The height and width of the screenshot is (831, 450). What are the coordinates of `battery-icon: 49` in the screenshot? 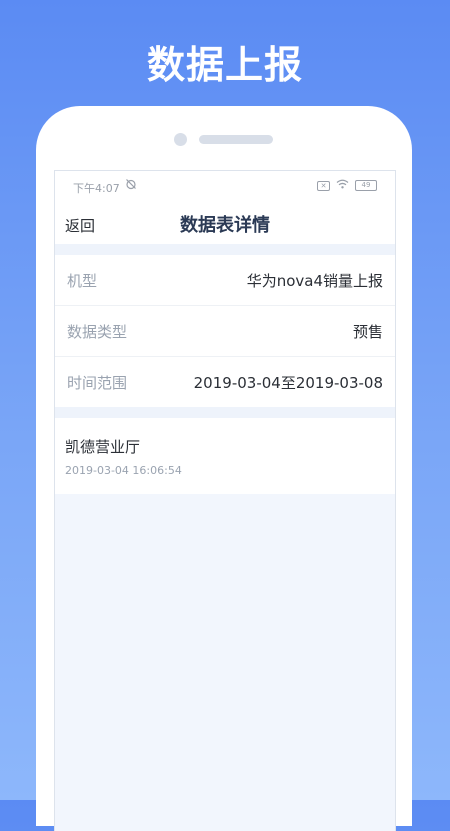 It's located at (366, 185).